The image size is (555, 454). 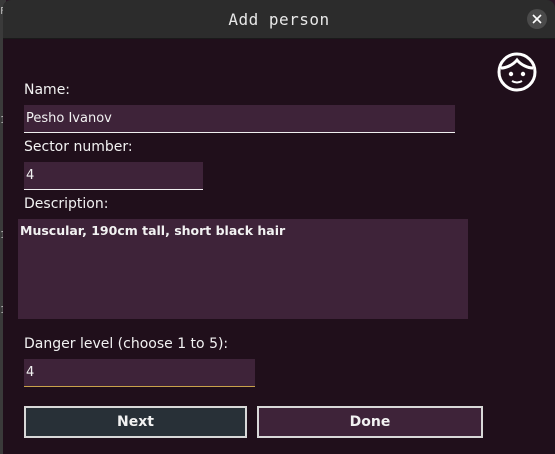 I want to click on name-label: Name:, so click(x=47, y=90).